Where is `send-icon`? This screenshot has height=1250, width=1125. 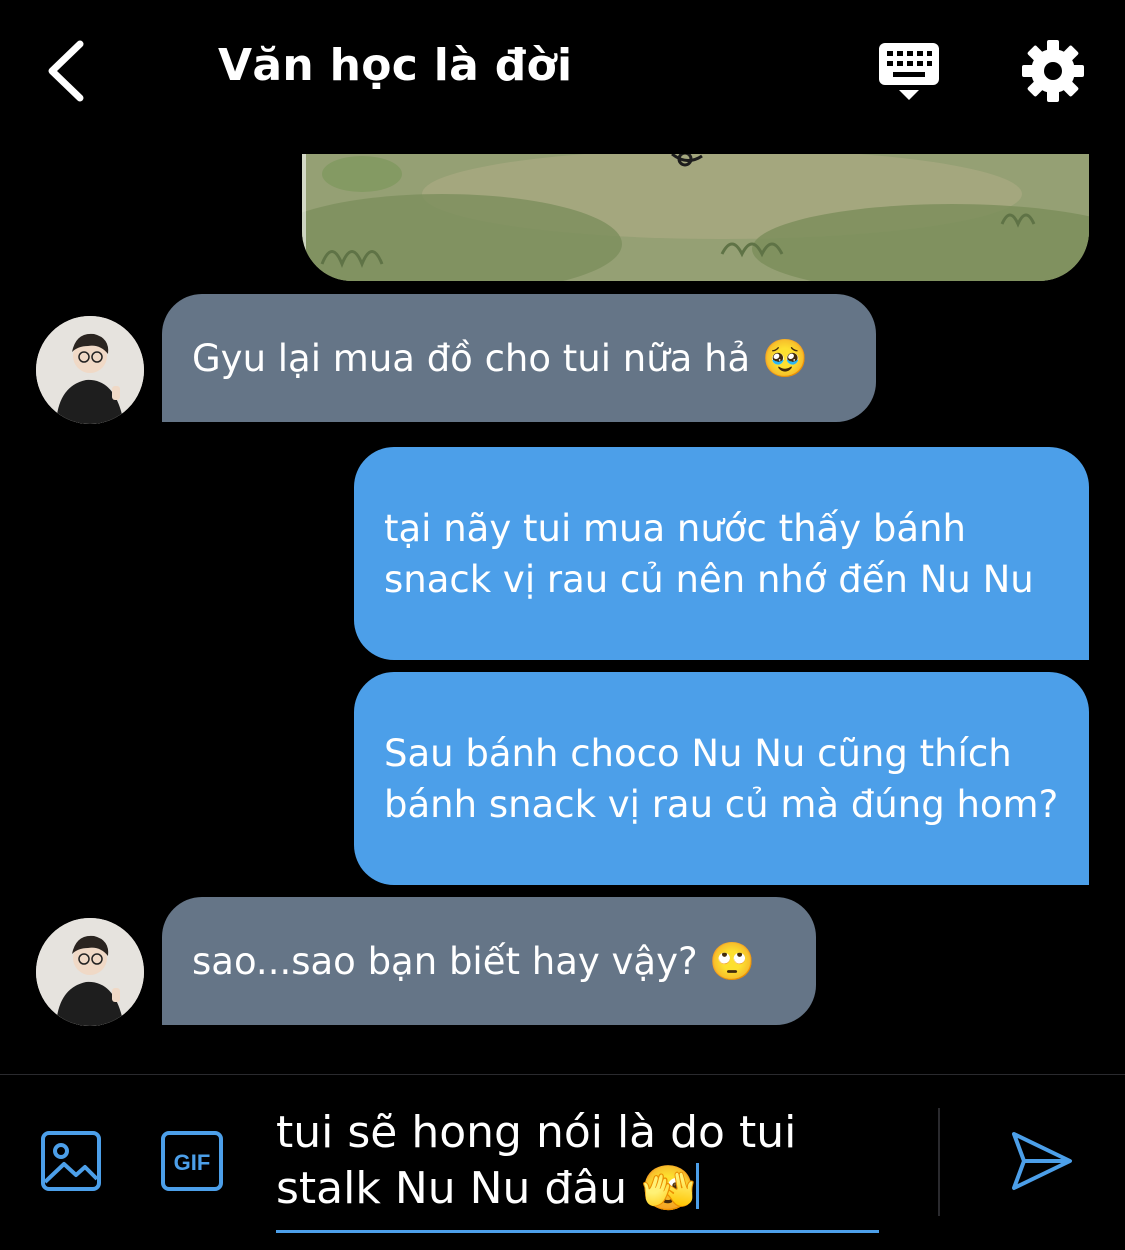
send-icon is located at coordinates (1042, 1161).